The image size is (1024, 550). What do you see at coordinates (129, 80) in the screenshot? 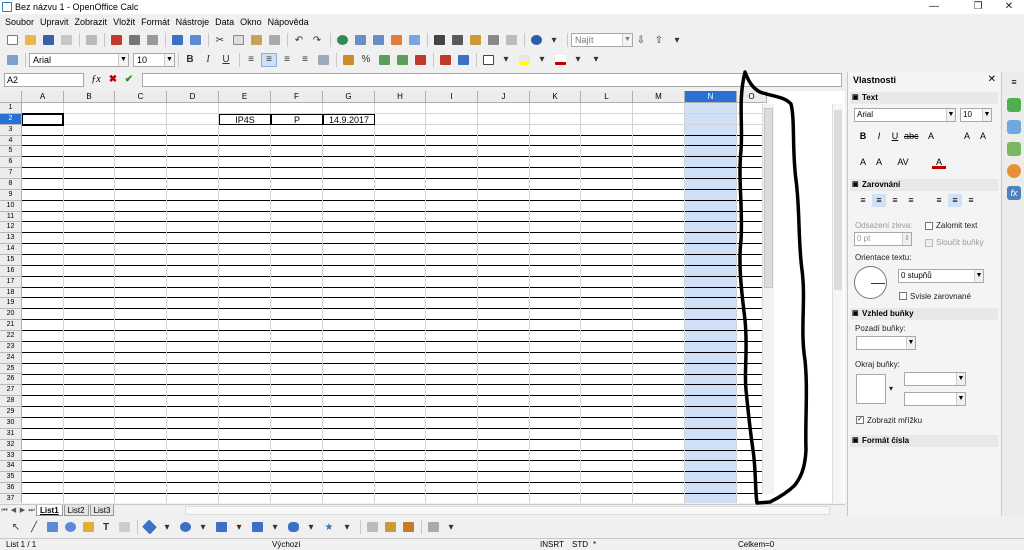
I see `accept-icon: ✔` at bounding box center [129, 80].